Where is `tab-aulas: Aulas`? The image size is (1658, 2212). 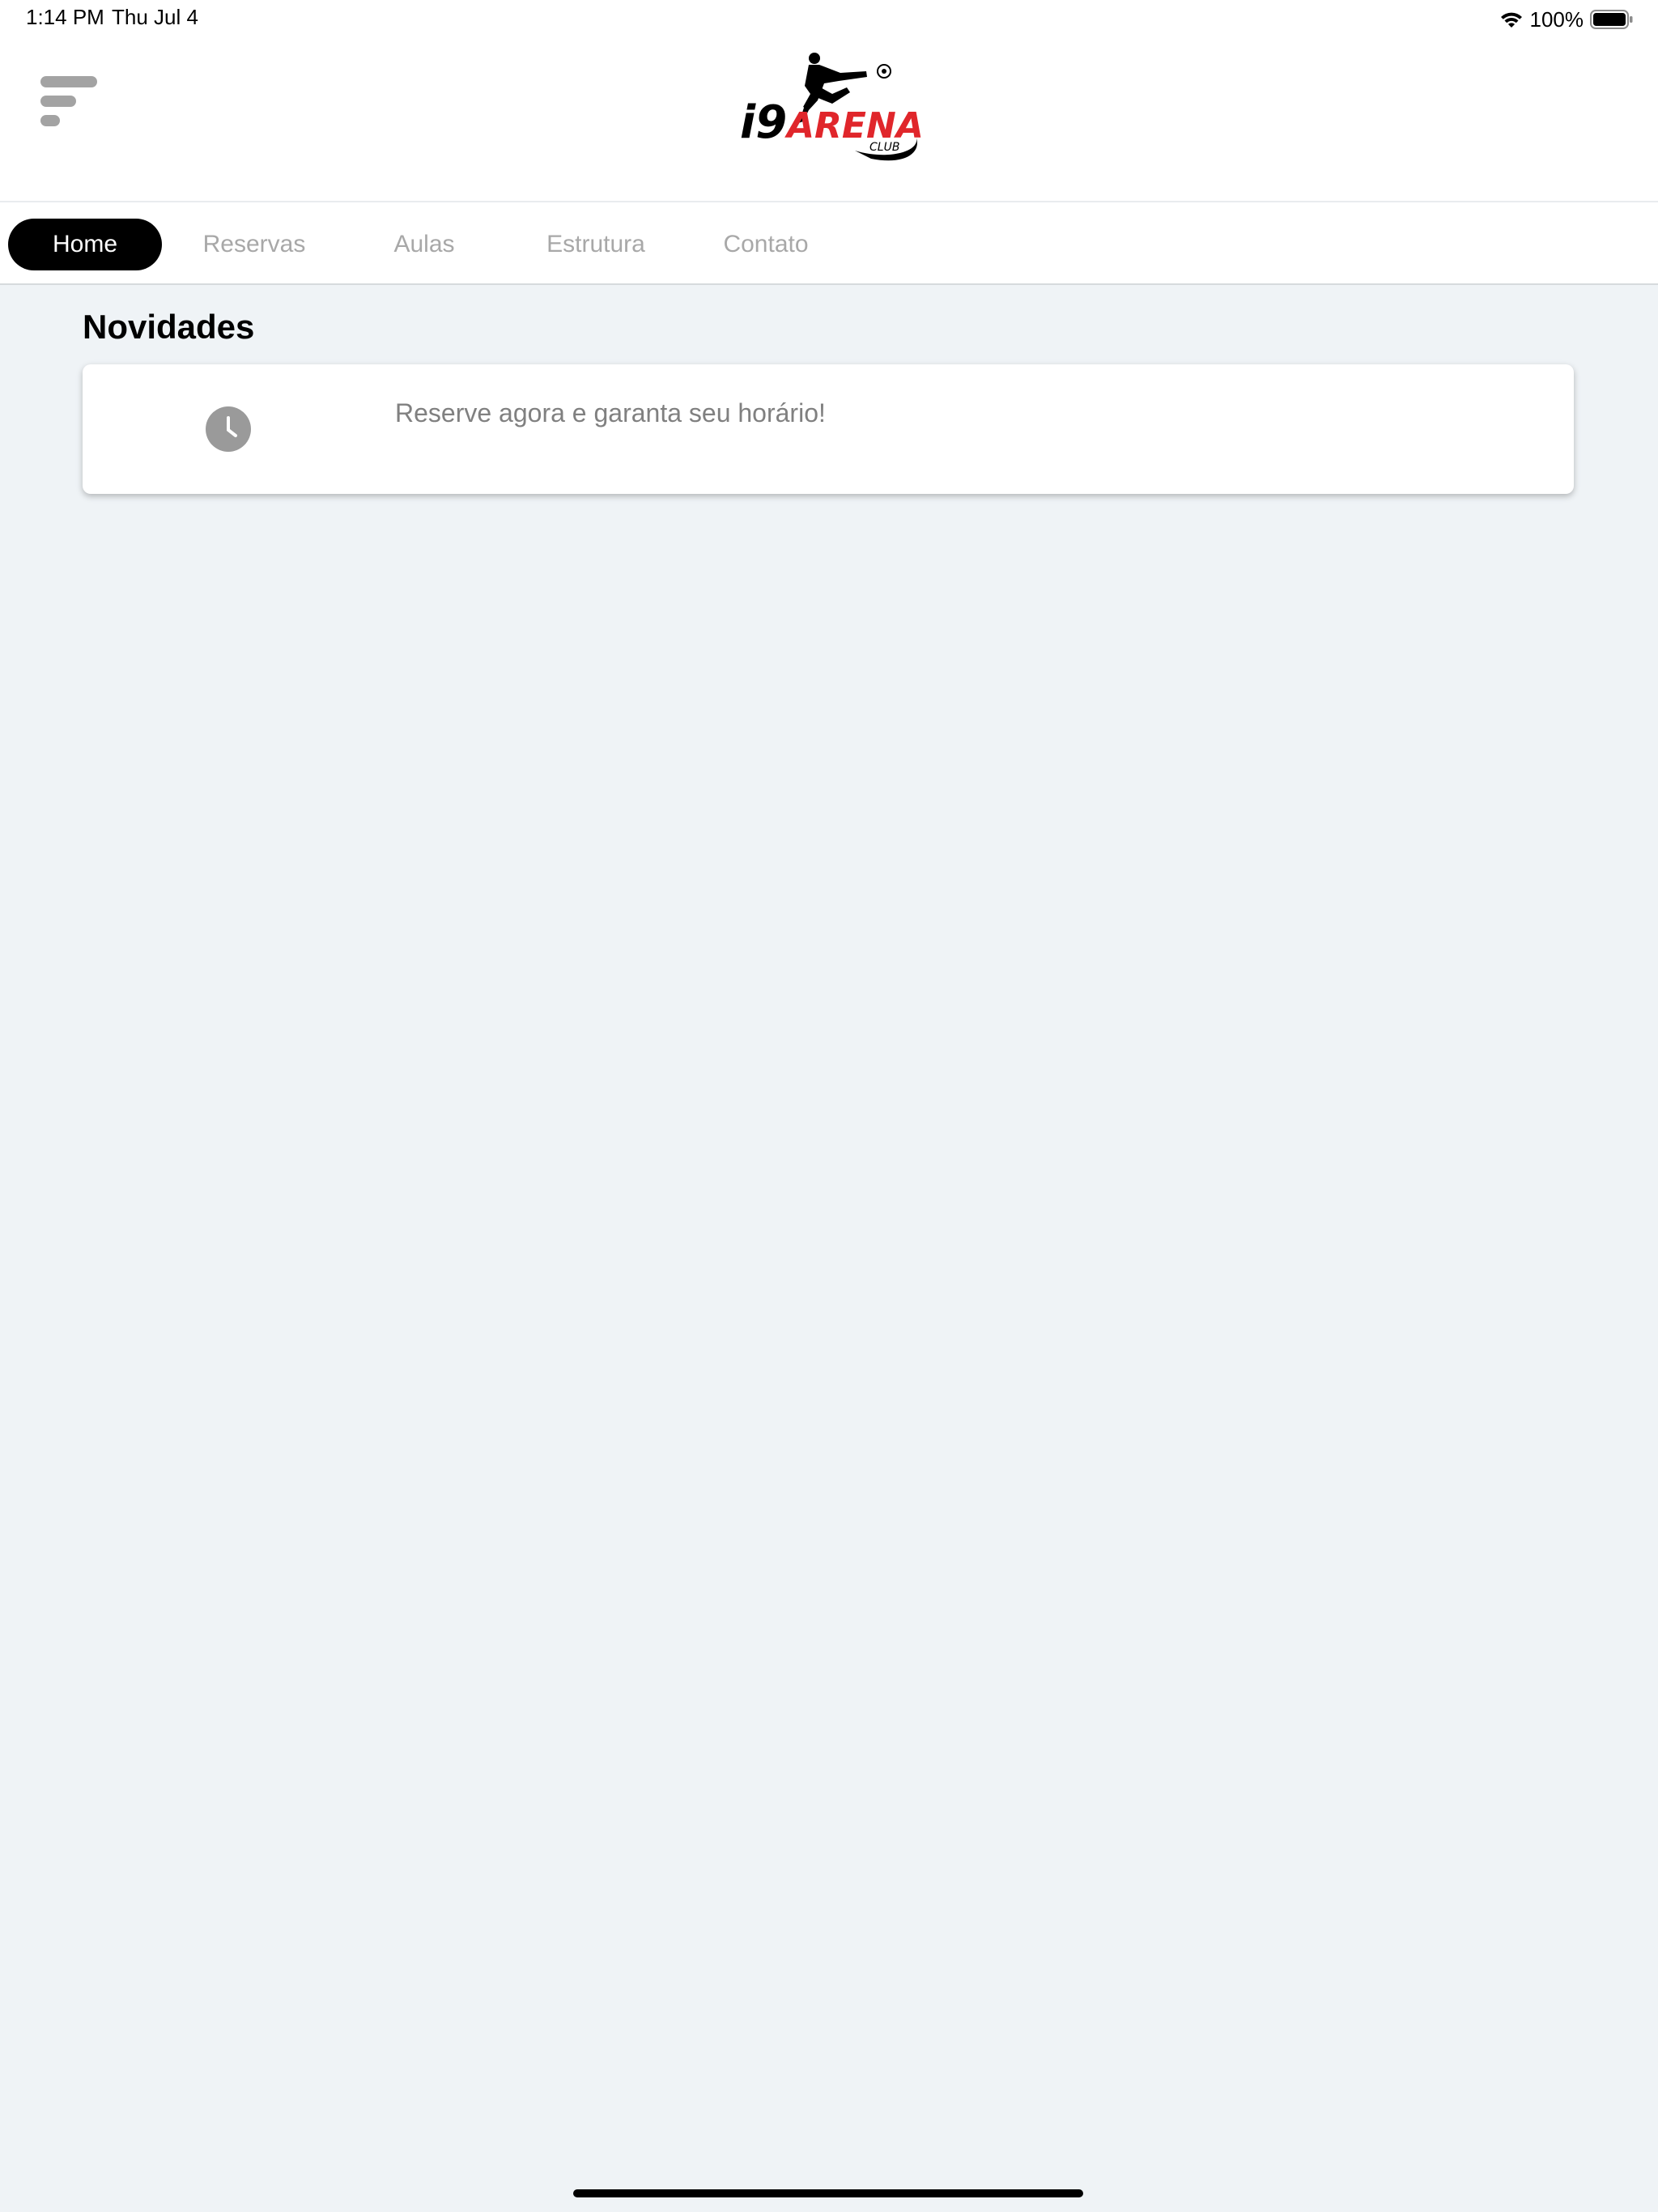
tab-aulas: Aulas is located at coordinates (424, 244).